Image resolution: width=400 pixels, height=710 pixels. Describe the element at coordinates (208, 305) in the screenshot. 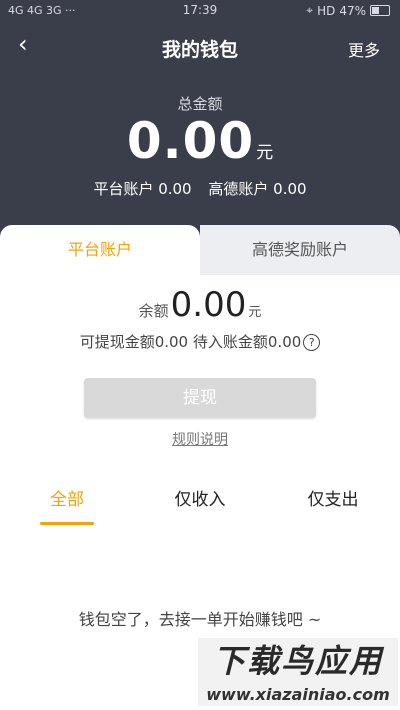

I see `balance-amount: 0.00` at that location.